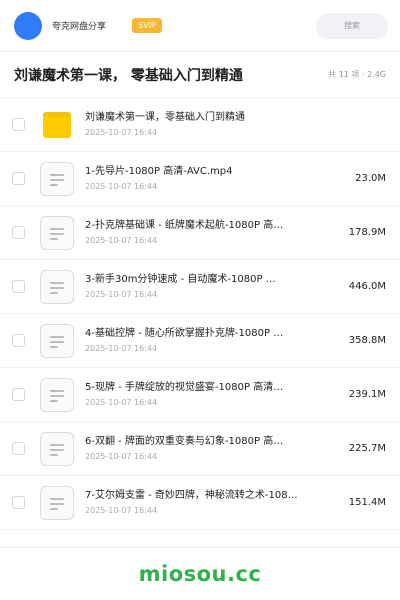 Image resolution: width=400 pixels, height=600 pixels. Describe the element at coordinates (128, 75) in the screenshot. I see `page-title: 刘谦魔术第一课， 零基础入门到精通` at that location.